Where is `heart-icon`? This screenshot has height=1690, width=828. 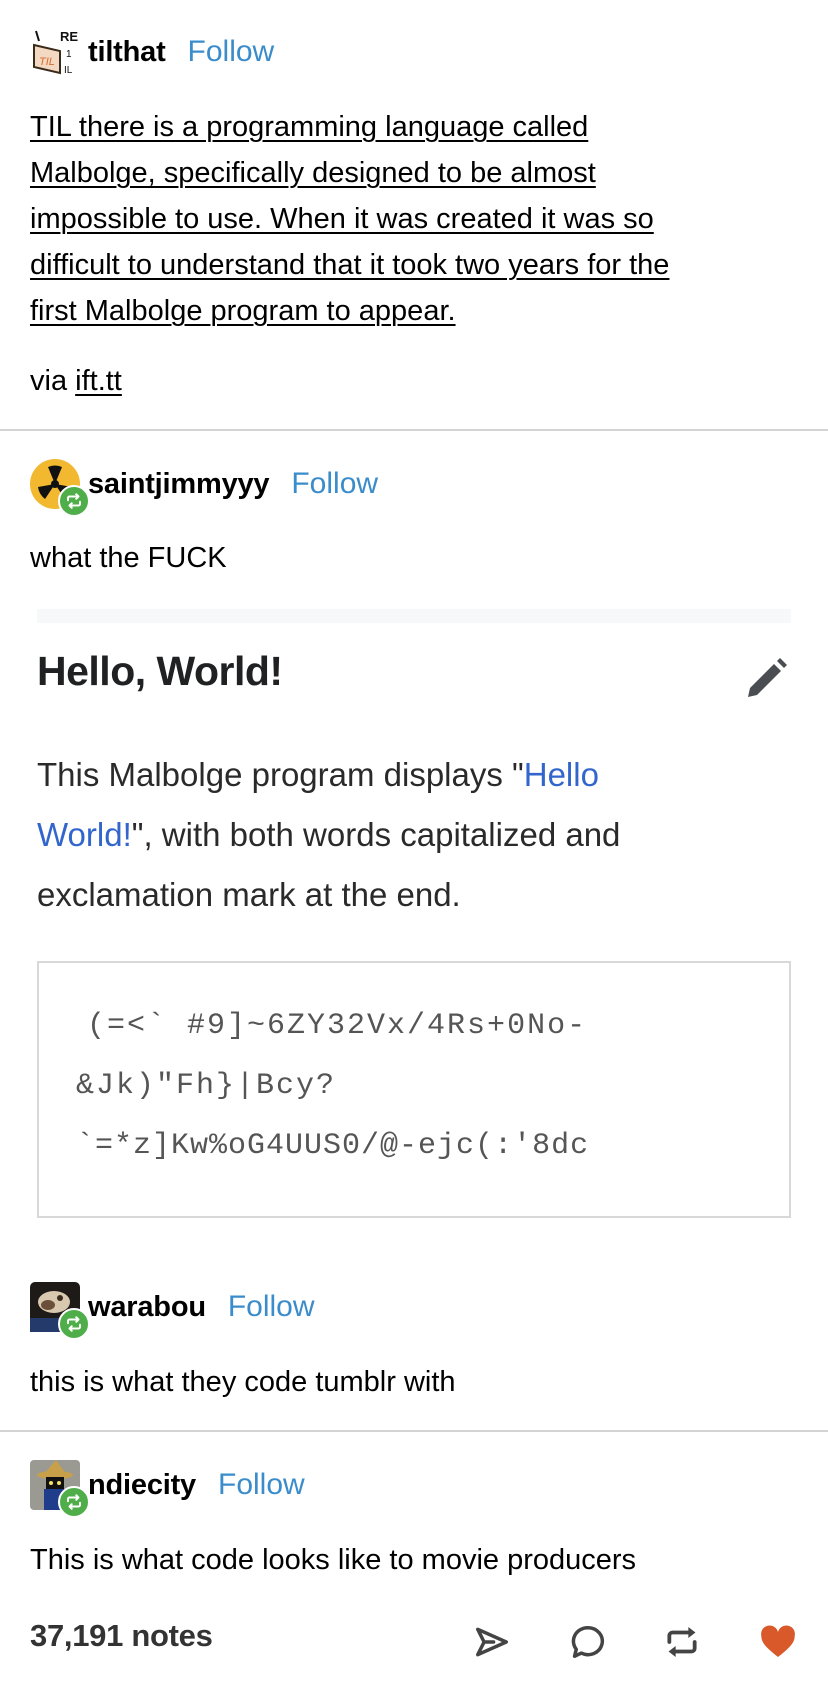 heart-icon is located at coordinates (778, 1641).